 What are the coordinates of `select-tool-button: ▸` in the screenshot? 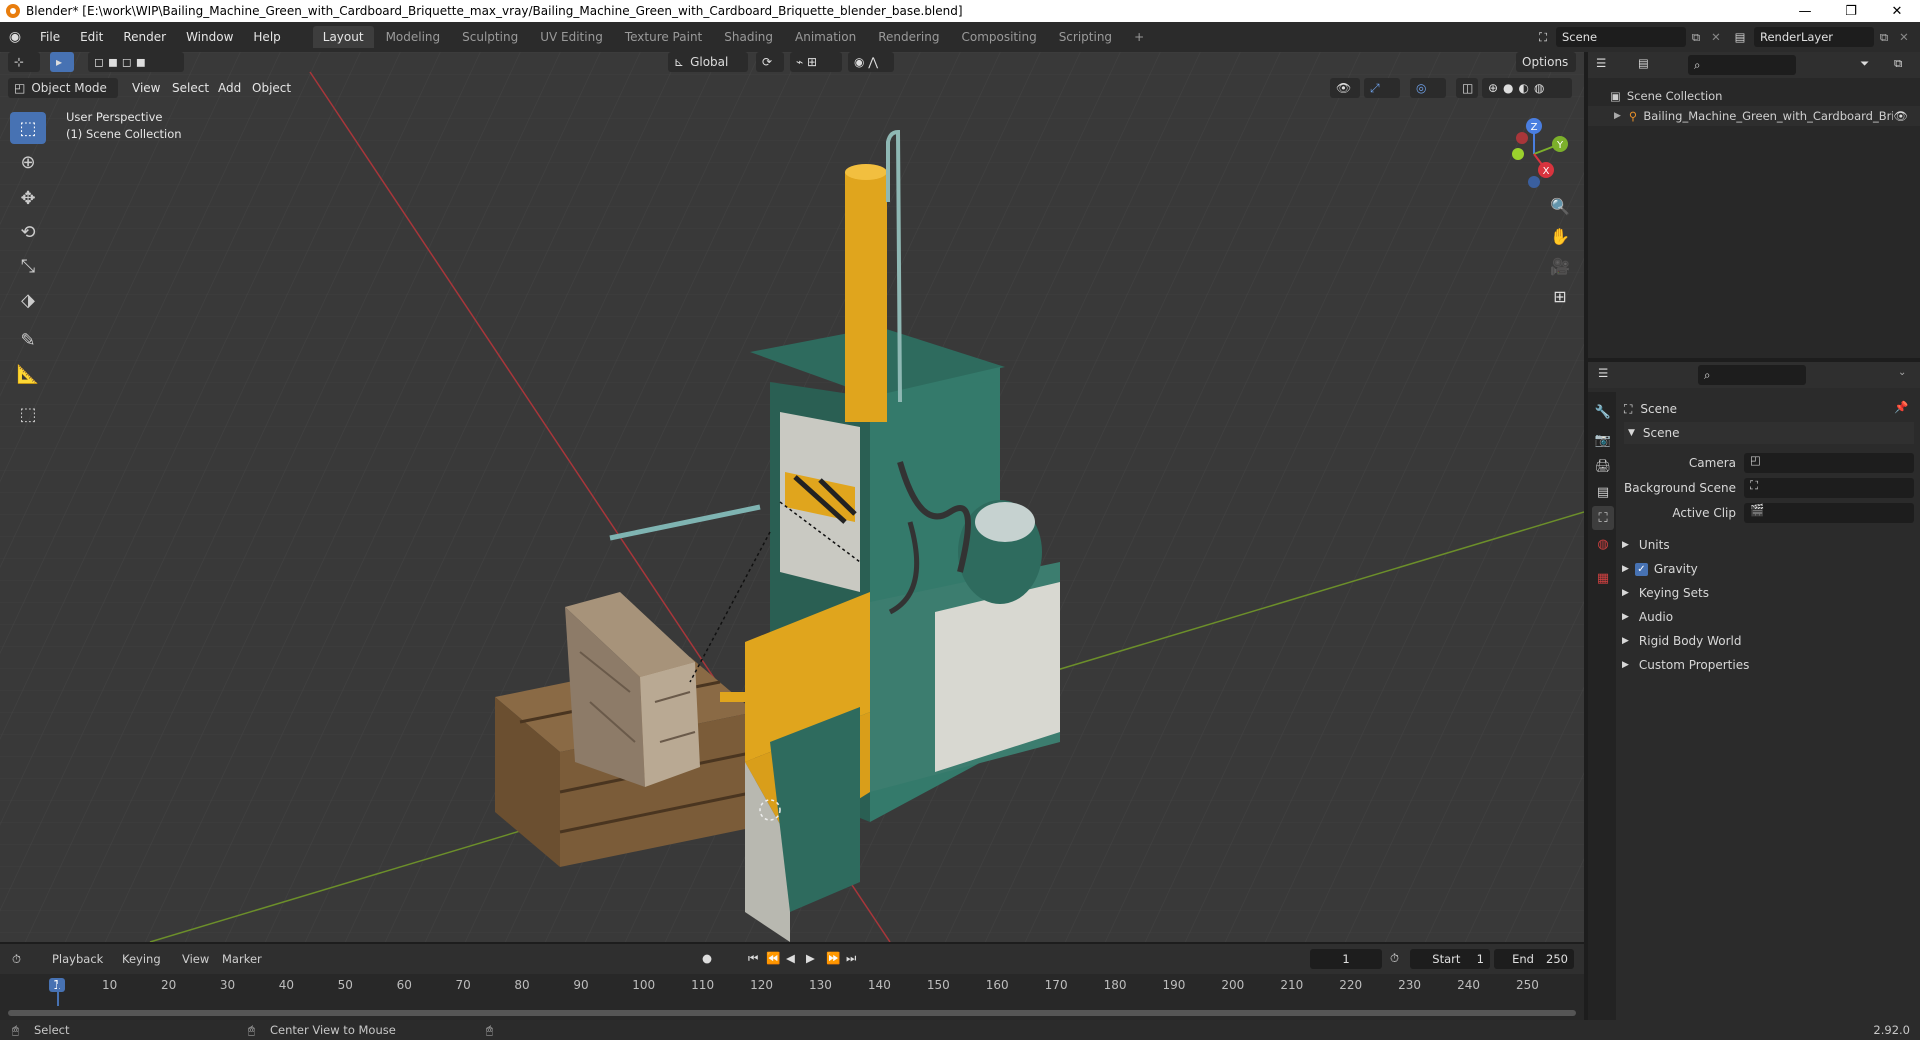 It's located at (62, 62).